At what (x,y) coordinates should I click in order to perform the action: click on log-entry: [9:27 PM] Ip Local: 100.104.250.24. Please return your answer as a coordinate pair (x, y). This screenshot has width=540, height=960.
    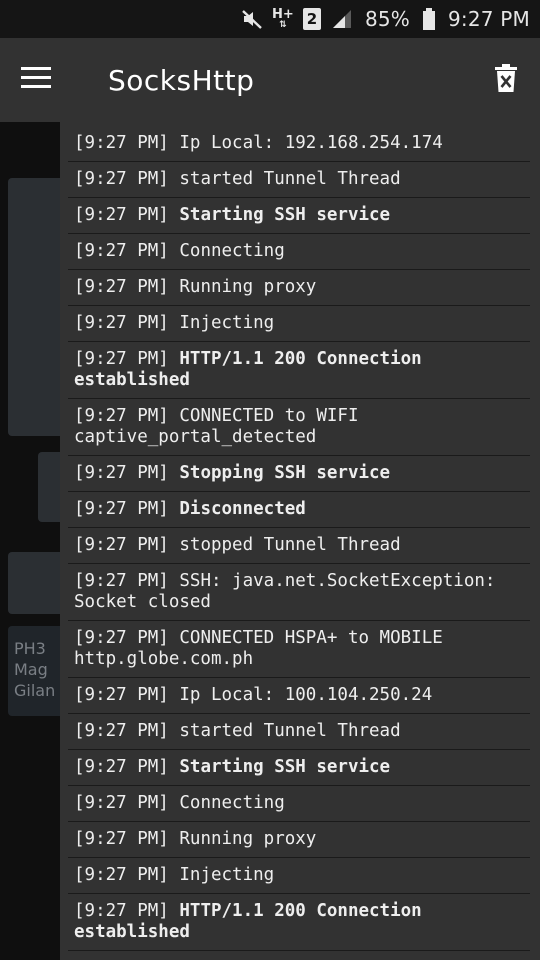
    Looking at the image, I should click on (299, 696).